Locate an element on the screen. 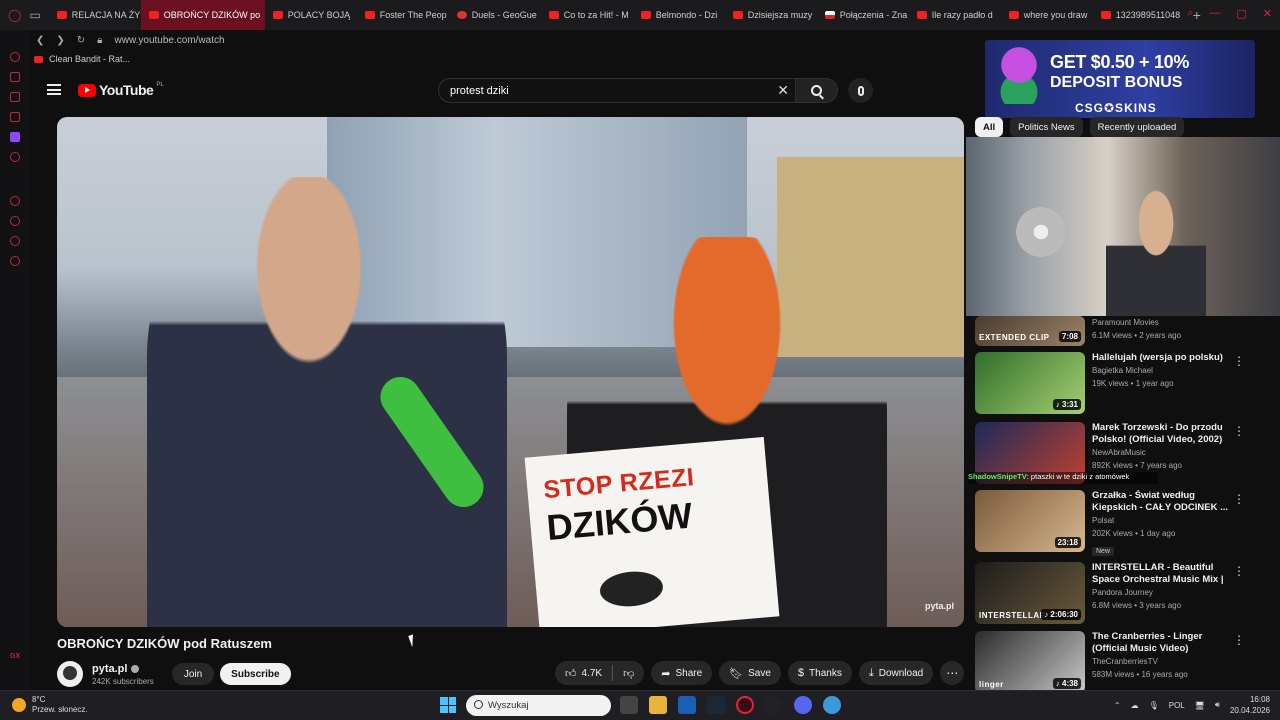  messenger-icon is located at coordinates (15, 77).